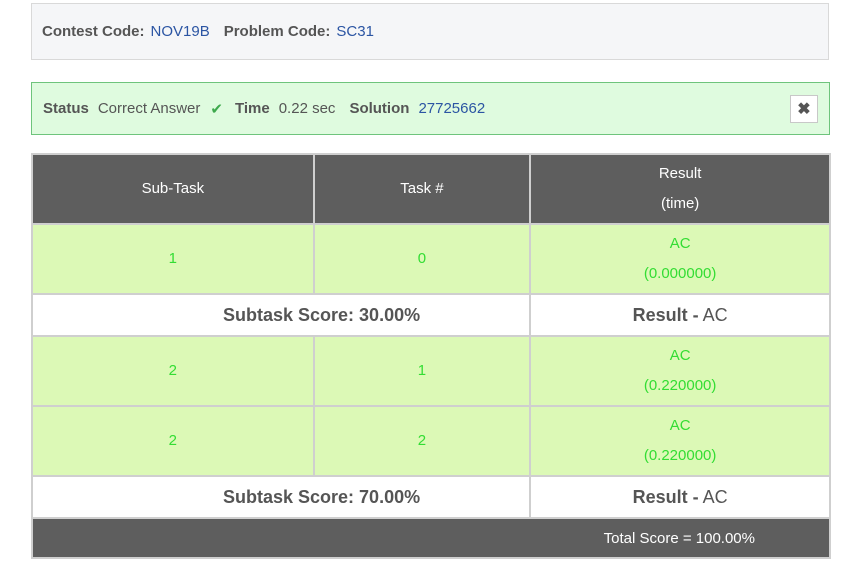 Image resolution: width=842 pixels, height=568 pixels. What do you see at coordinates (173, 189) in the screenshot?
I see `header-subtask: Sub-Task` at bounding box center [173, 189].